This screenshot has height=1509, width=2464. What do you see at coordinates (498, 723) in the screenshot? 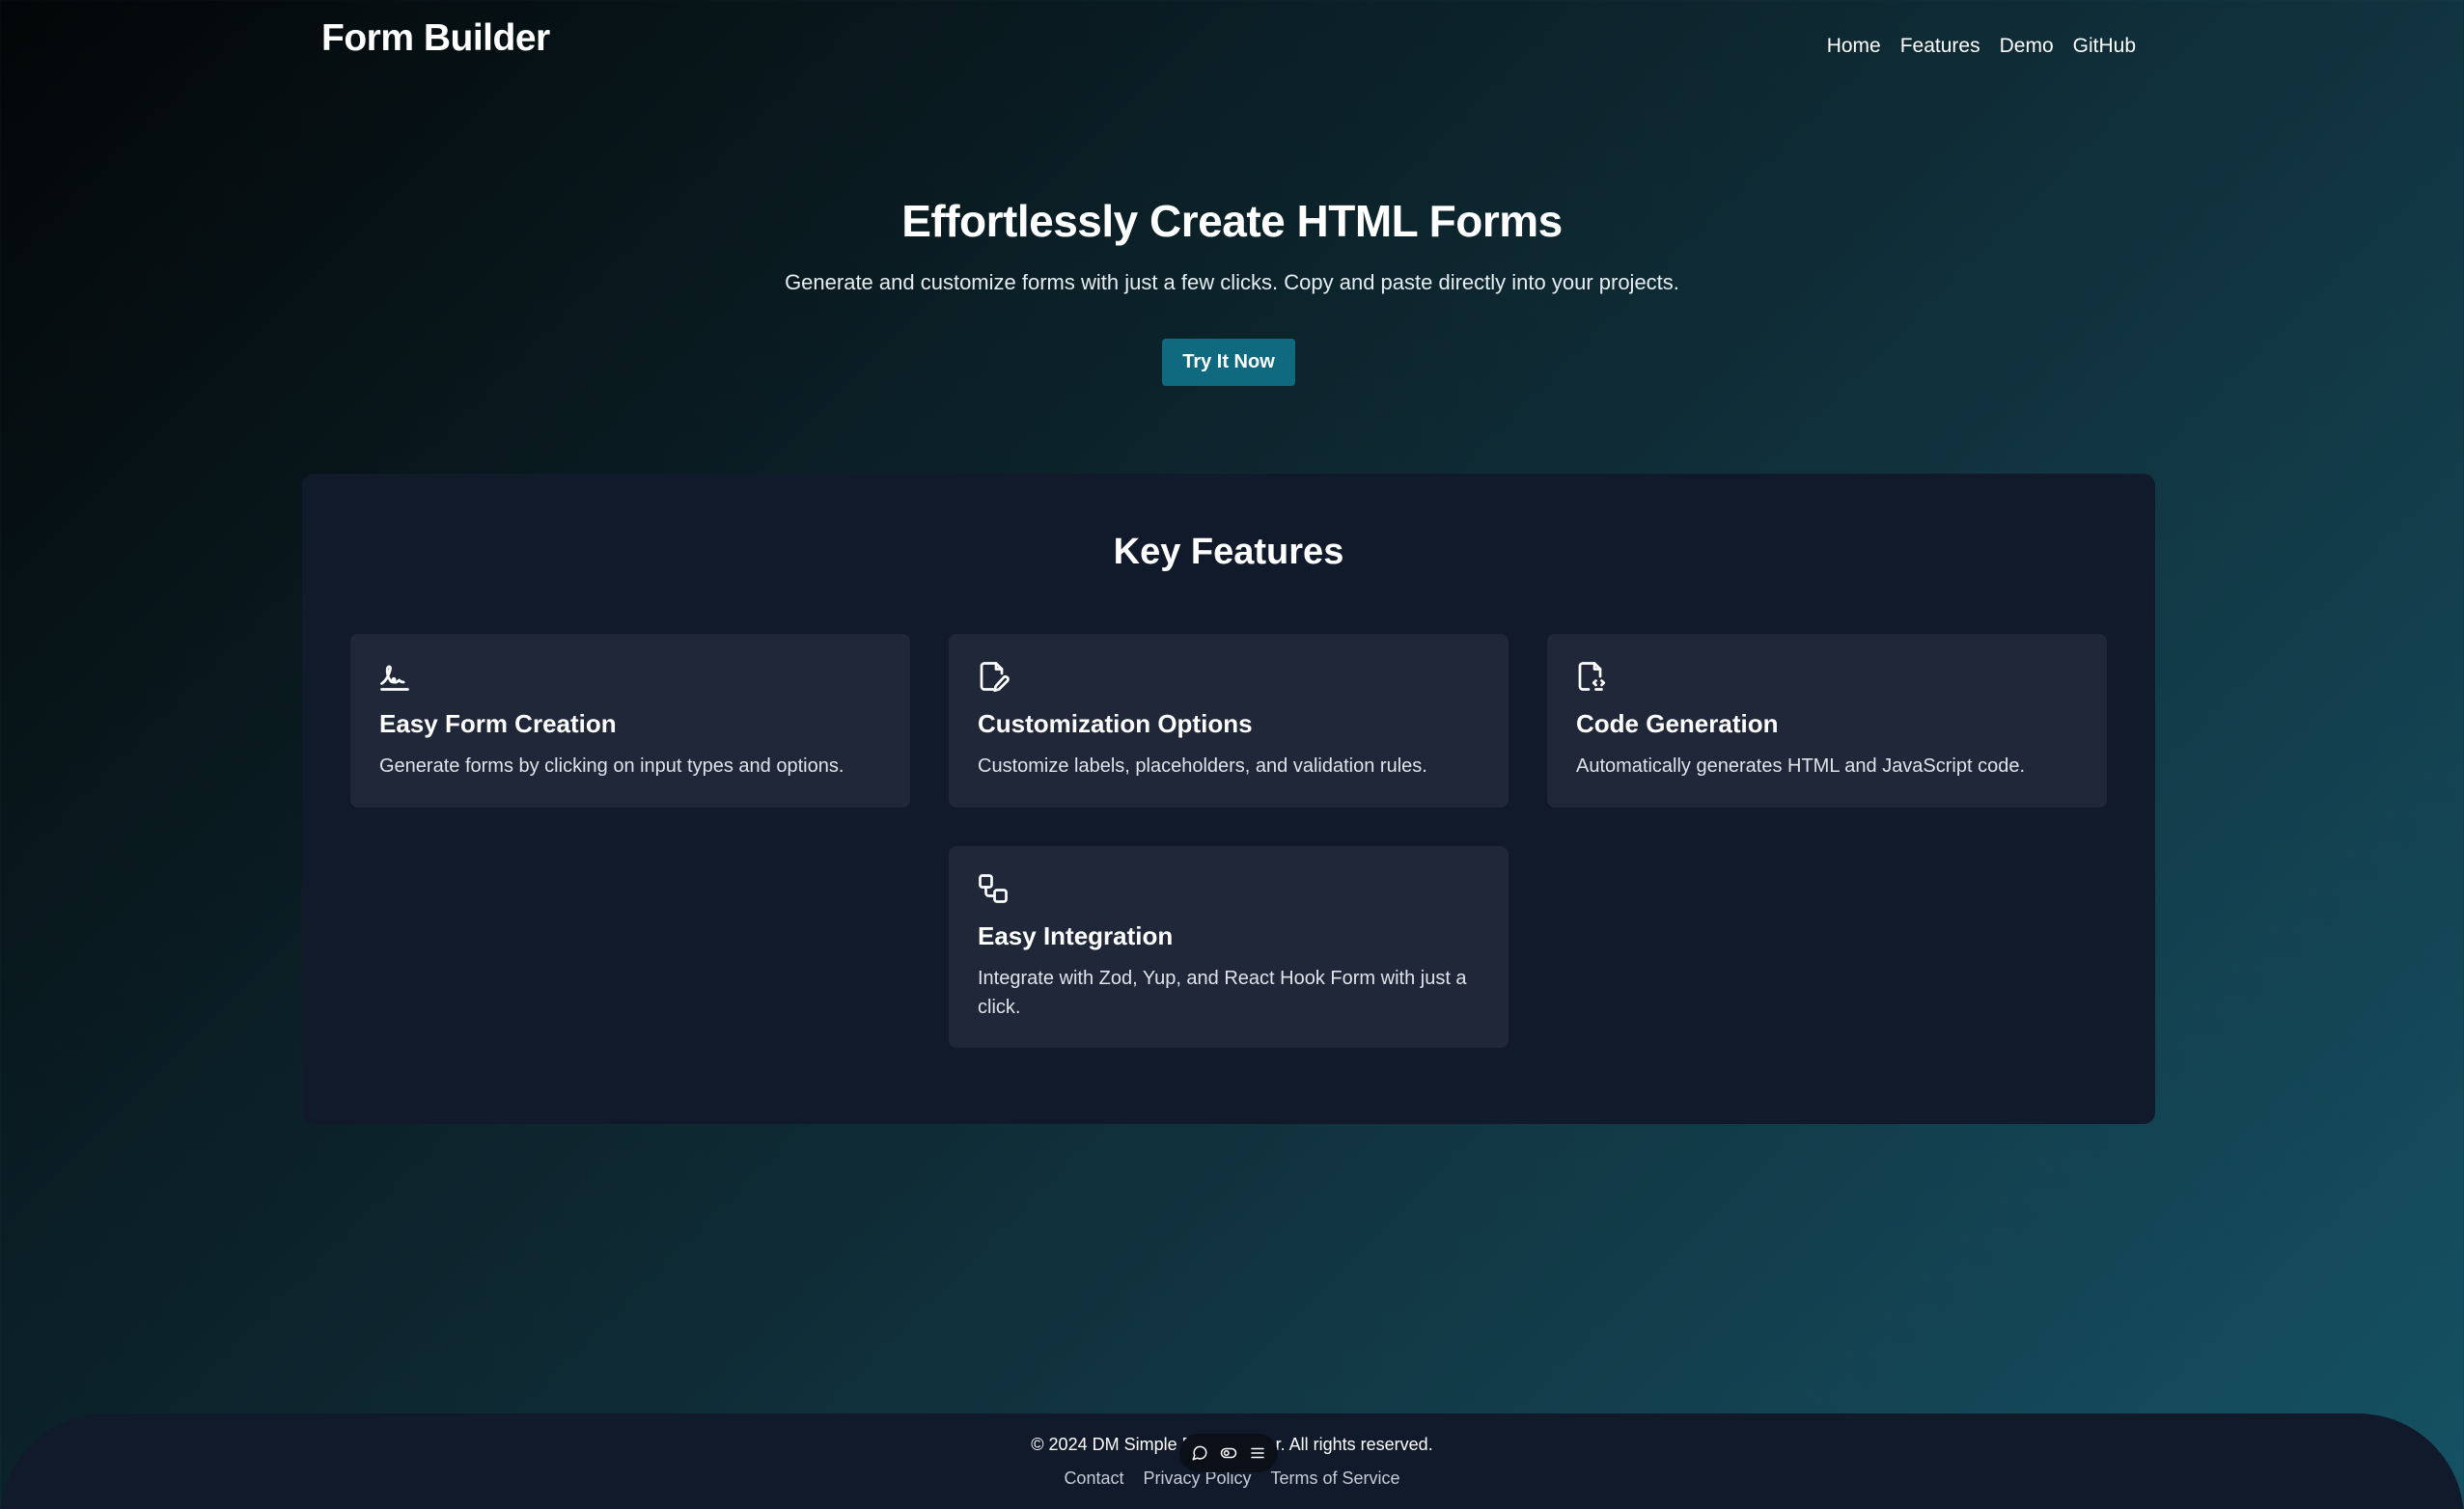
I see `feature-title: Easy Form Creation` at bounding box center [498, 723].